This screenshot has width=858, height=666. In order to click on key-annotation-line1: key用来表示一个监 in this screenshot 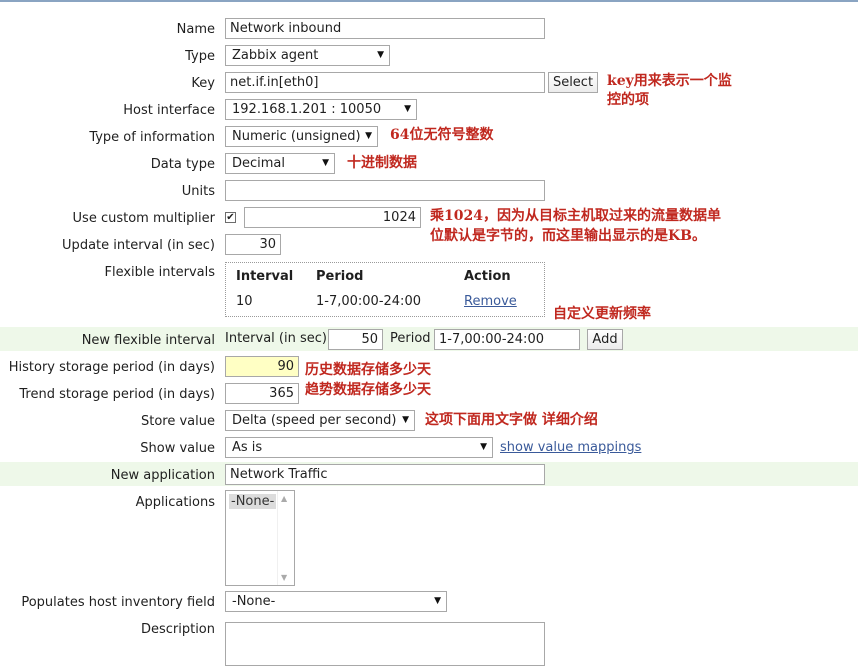, I will do `click(669, 81)`.